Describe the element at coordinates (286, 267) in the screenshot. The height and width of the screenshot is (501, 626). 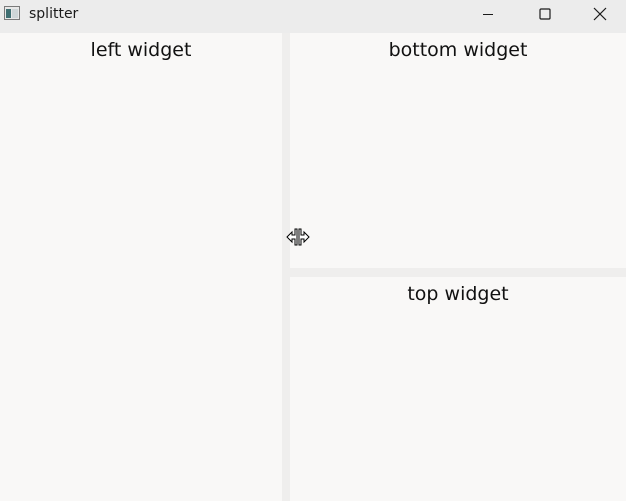
I see `vertical-splitter-handle` at that location.